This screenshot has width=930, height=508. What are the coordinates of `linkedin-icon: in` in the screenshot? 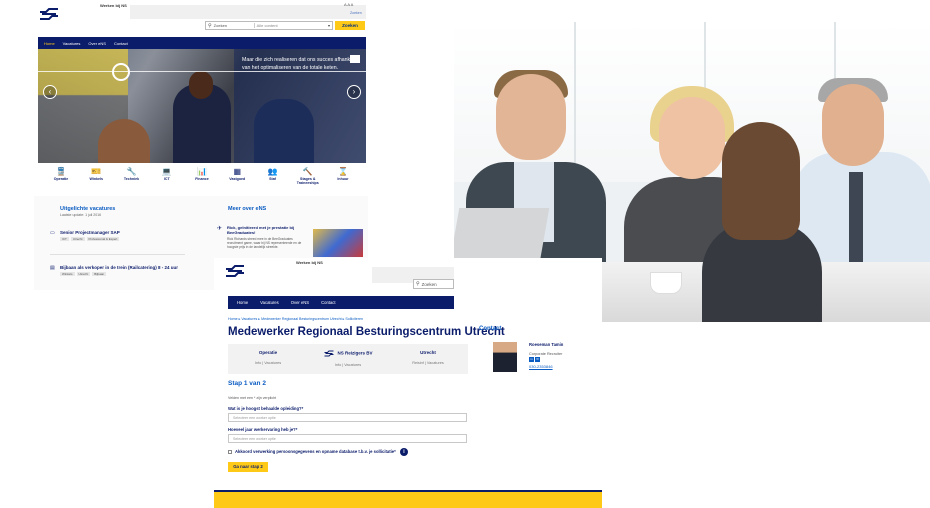 It's located at (531, 359).